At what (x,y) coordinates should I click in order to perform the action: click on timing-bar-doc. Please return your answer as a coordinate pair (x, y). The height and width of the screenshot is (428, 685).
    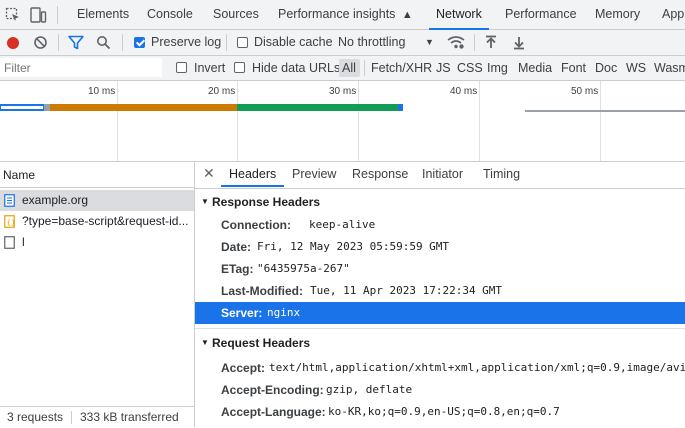
    Looking at the image, I should click on (22, 107).